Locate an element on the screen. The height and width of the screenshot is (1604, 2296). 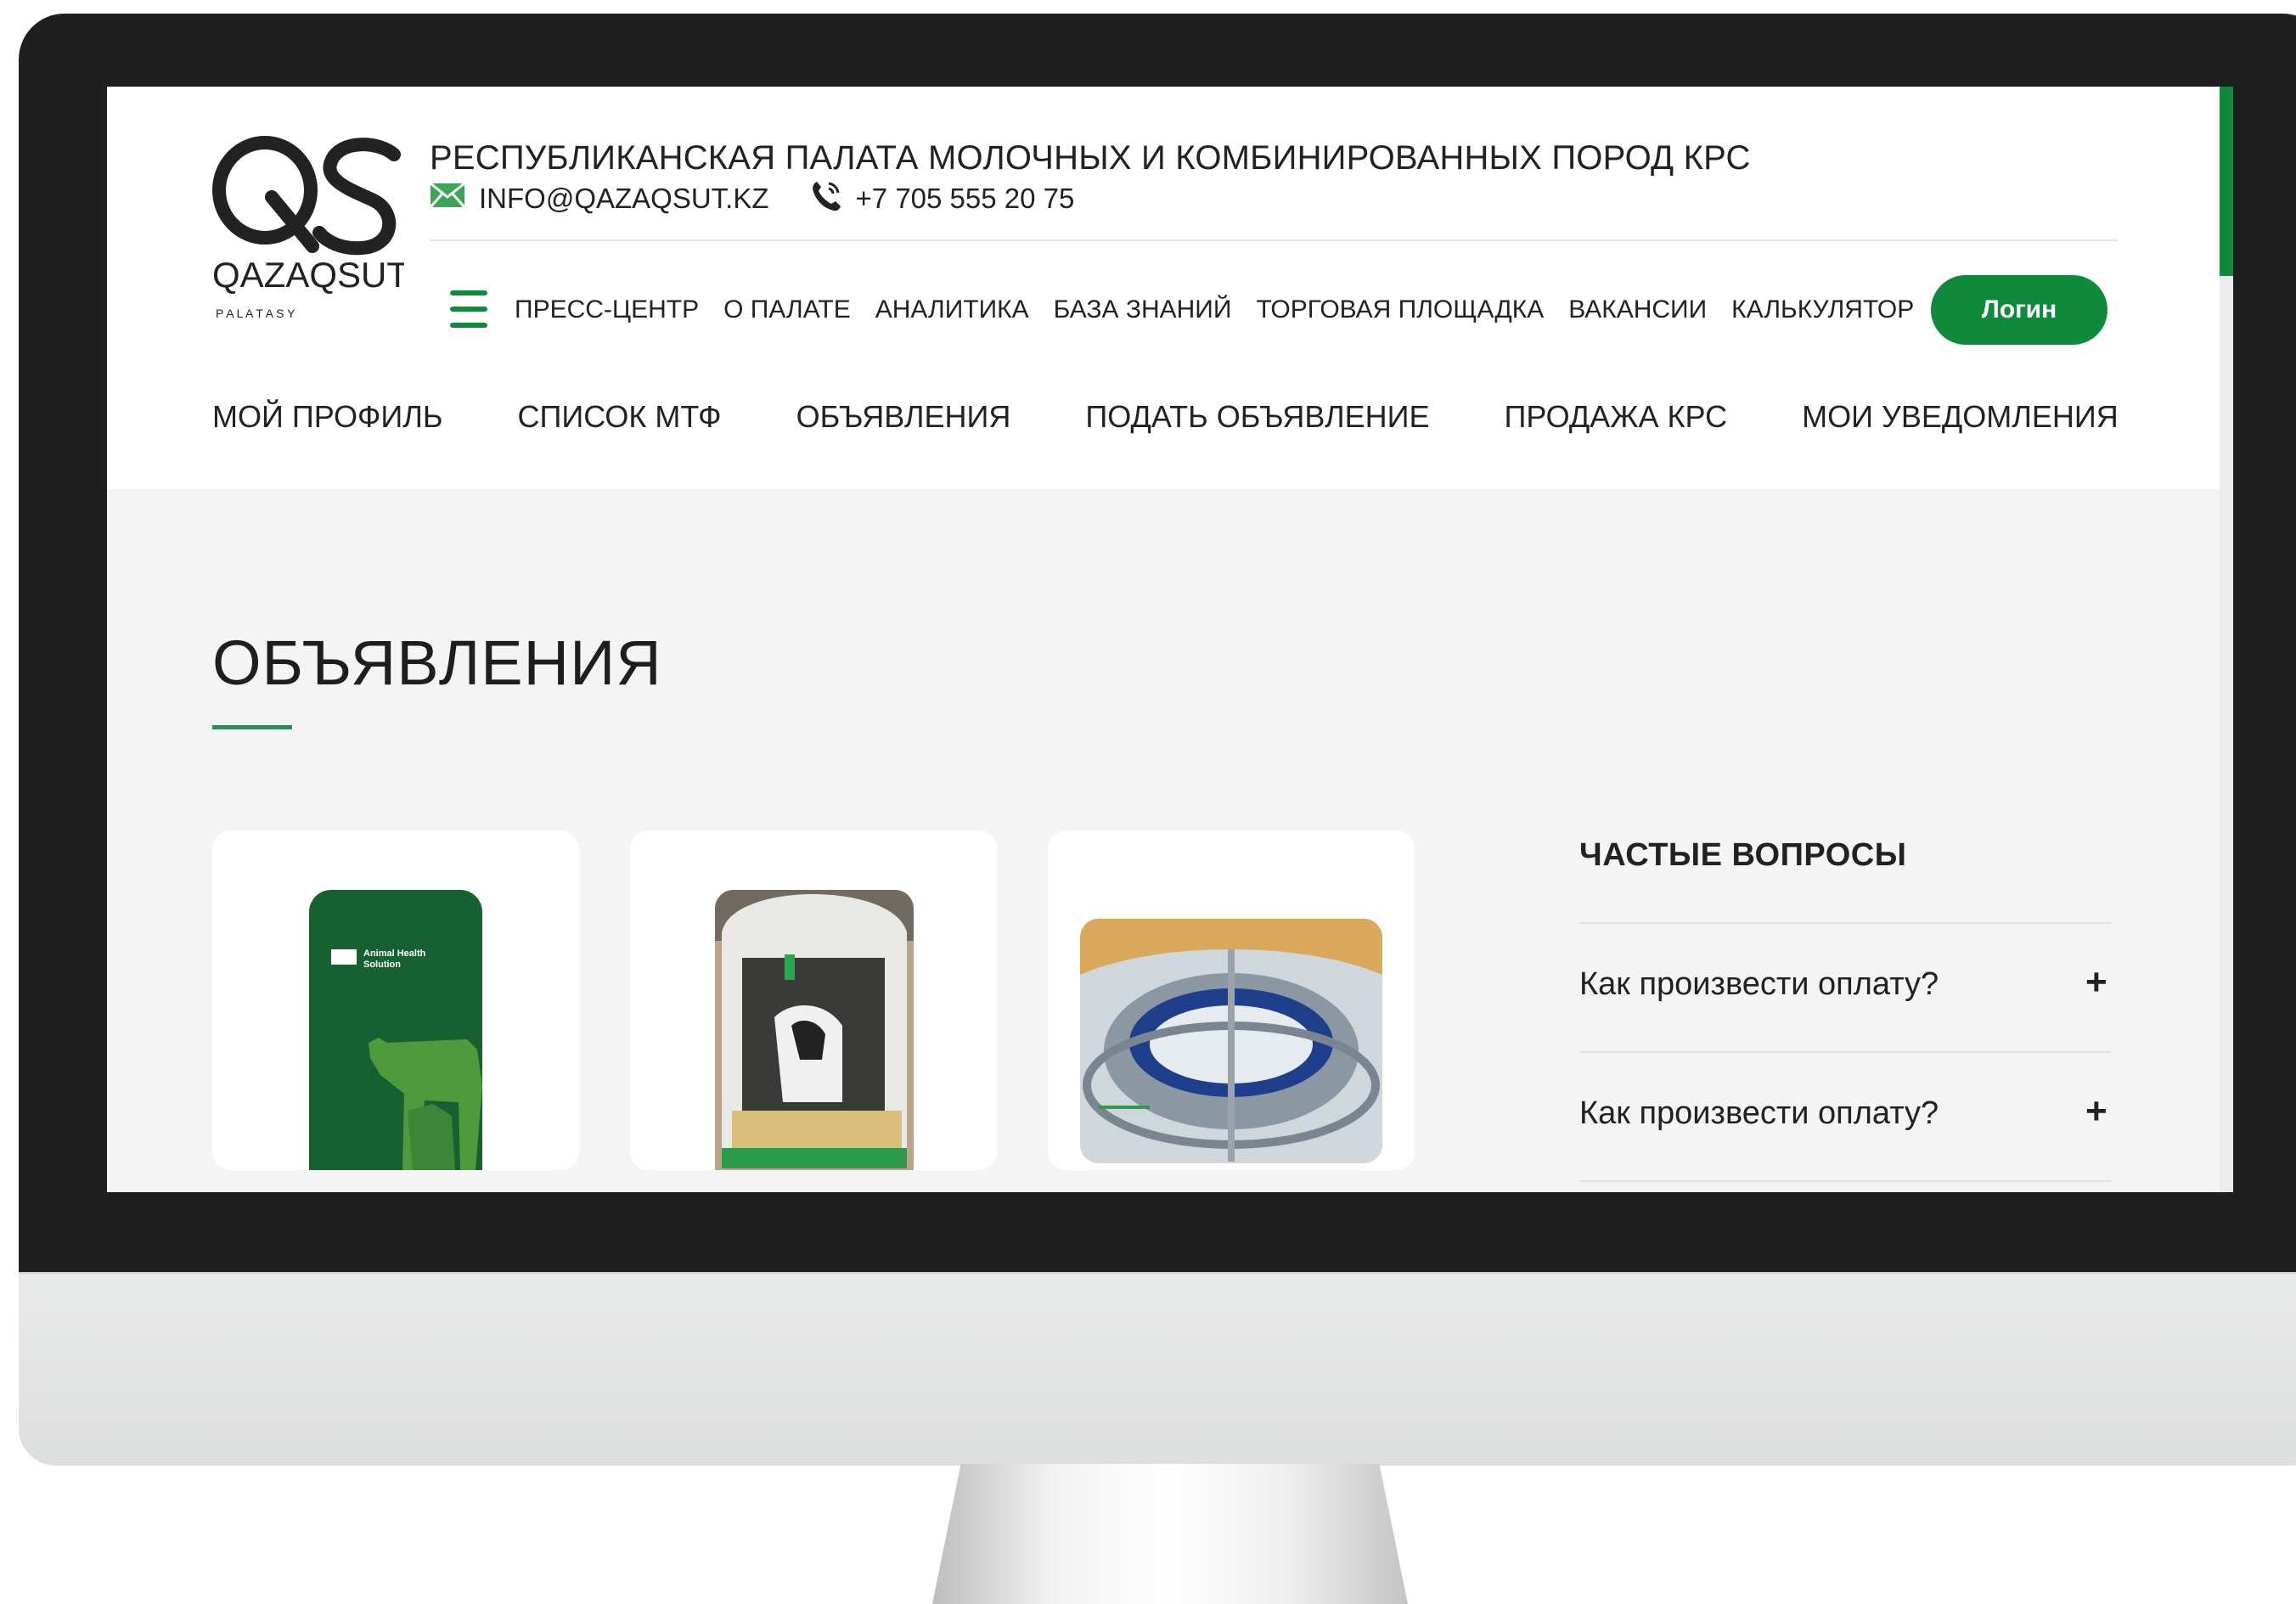
subnav-item-my-profile: МОЙ ПРОФИЛЬ is located at coordinates (327, 417).